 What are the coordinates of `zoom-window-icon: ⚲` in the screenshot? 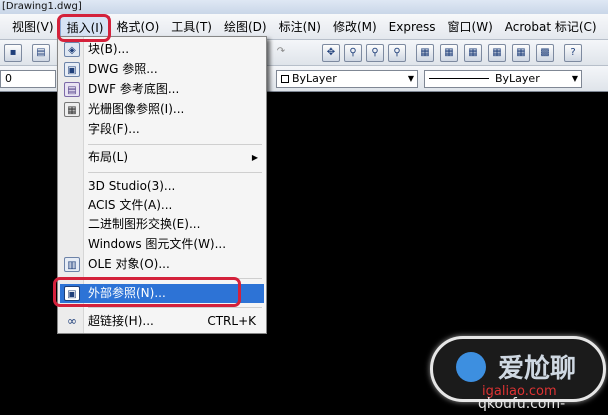 It's located at (375, 53).